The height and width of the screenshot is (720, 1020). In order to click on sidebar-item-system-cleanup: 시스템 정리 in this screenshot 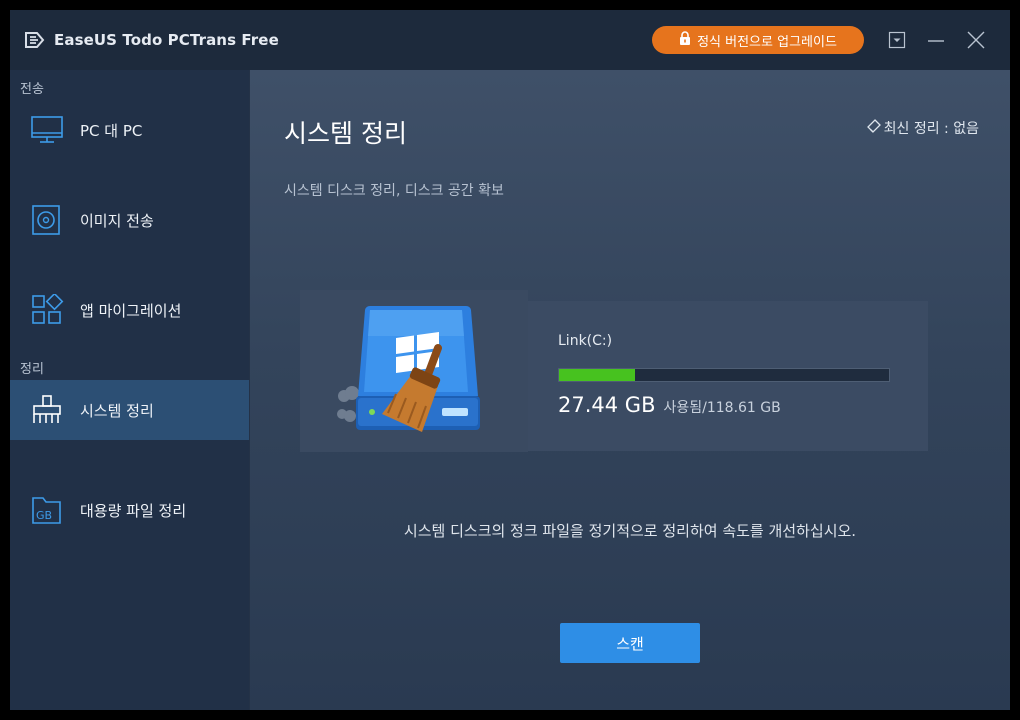, I will do `click(129, 410)`.